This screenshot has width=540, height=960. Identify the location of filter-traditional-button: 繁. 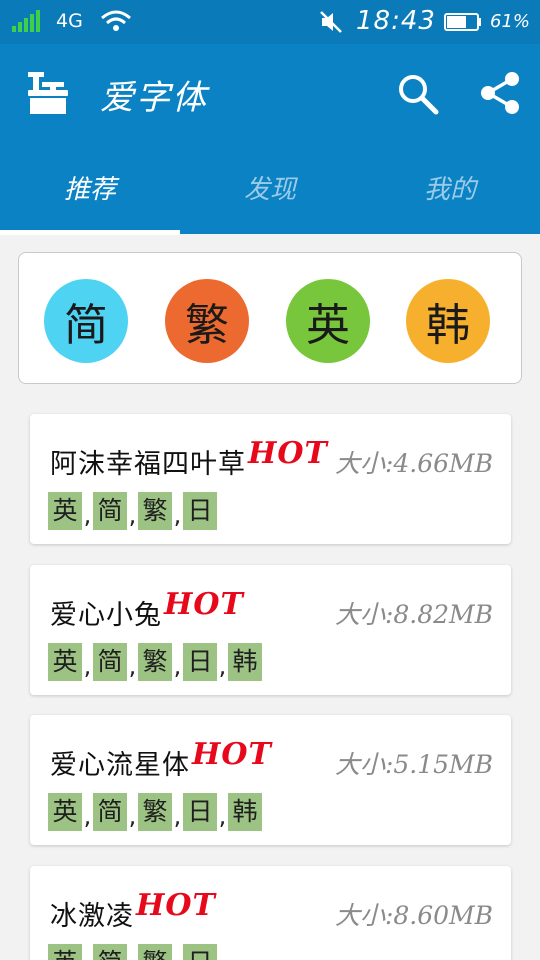
(207, 321).